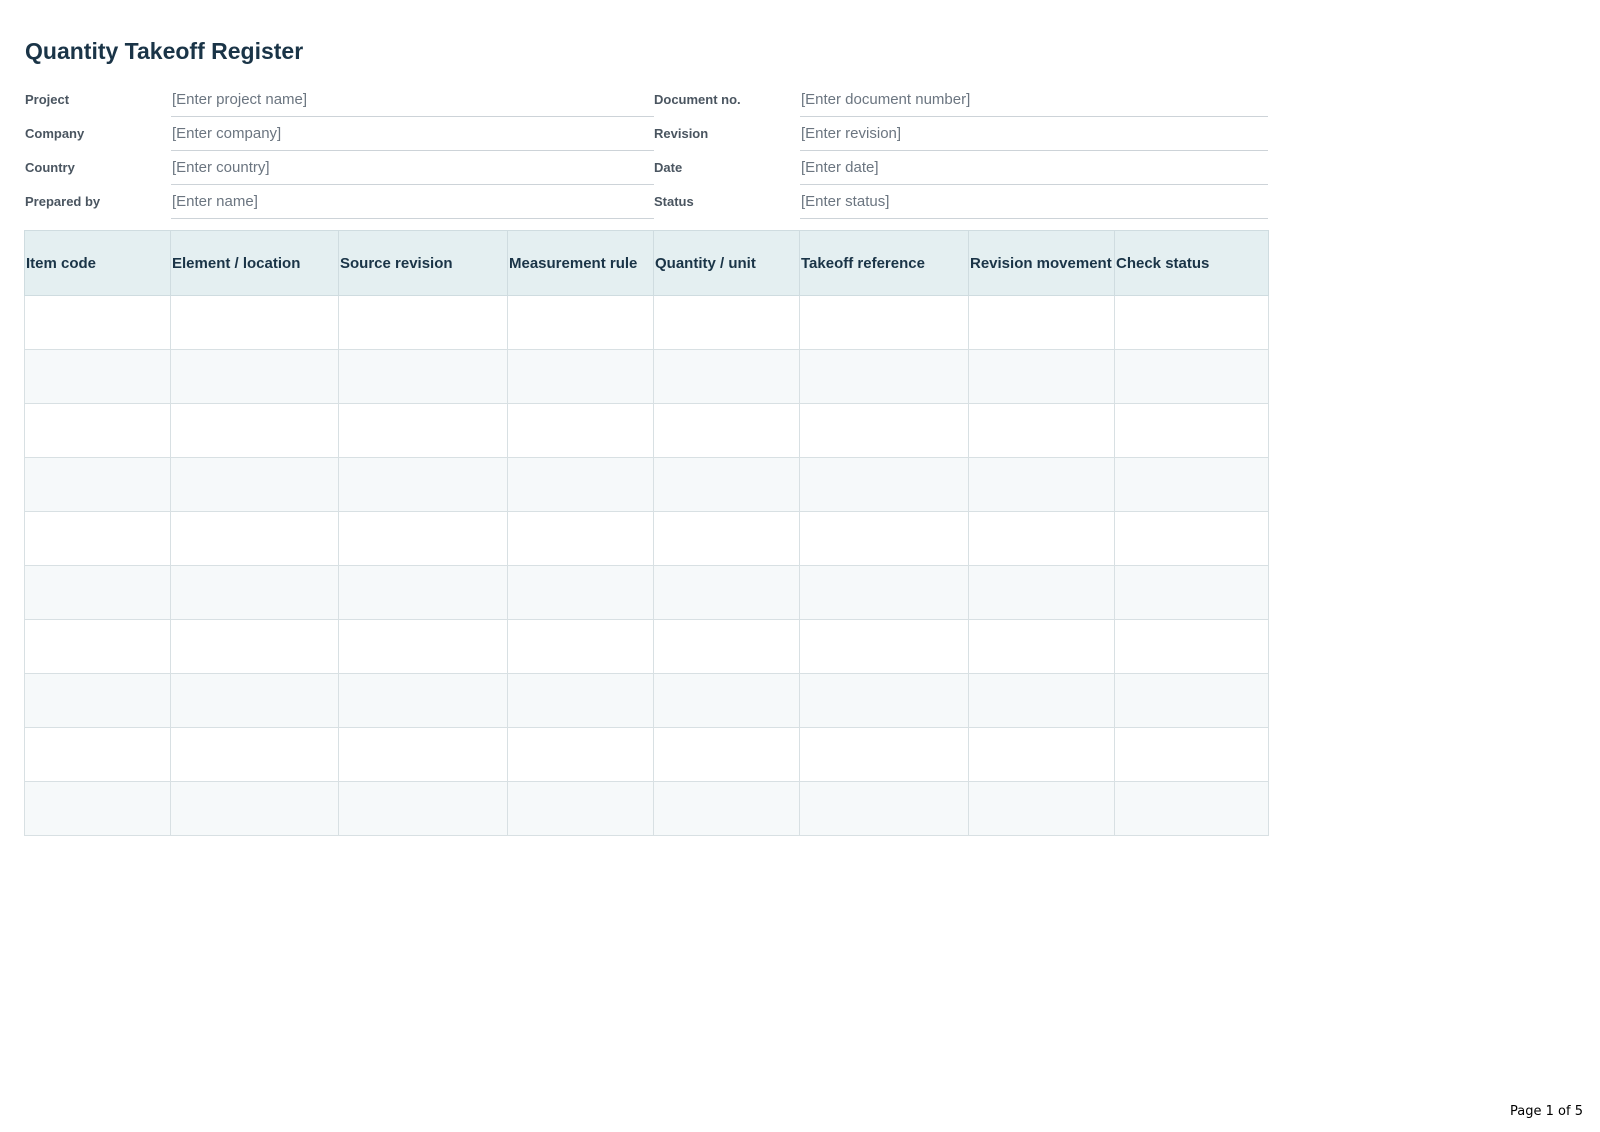 The image size is (1600, 1132). What do you see at coordinates (412, 100) in the screenshot?
I see `field-value: [Enter project name]` at bounding box center [412, 100].